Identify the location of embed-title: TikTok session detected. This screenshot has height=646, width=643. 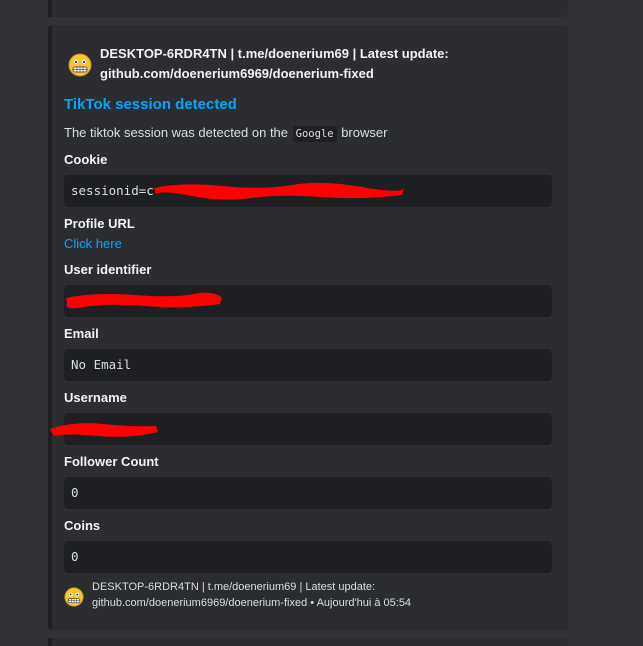
(150, 105).